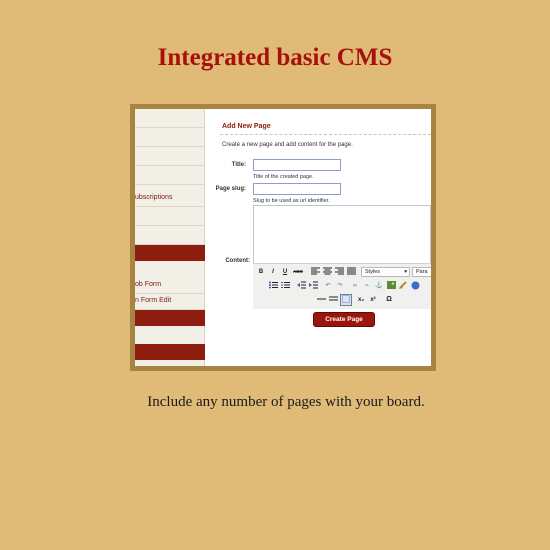 The width and height of the screenshot is (550, 550). What do you see at coordinates (273, 272) in the screenshot?
I see `italic-icon: I` at bounding box center [273, 272].